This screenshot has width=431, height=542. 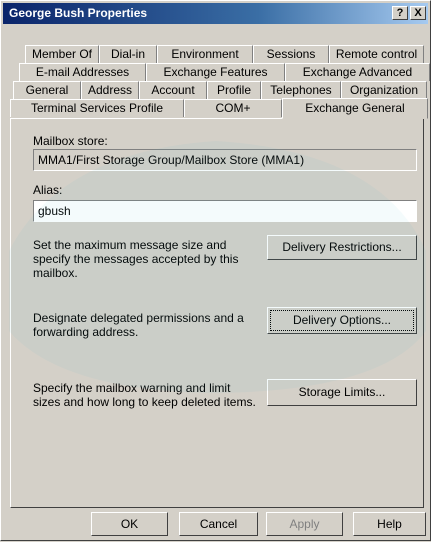 What do you see at coordinates (62, 54) in the screenshot?
I see `tab-member-of: Member Of` at bounding box center [62, 54].